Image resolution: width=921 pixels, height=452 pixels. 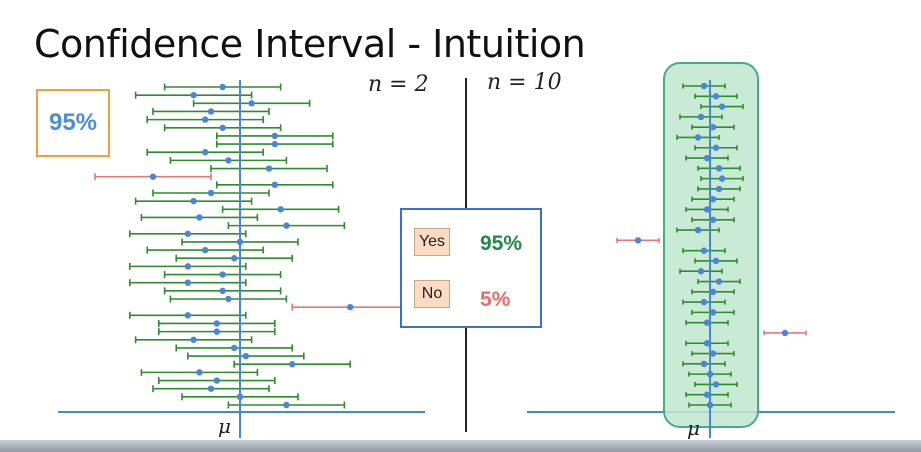 I want to click on no-tag: No, so click(x=432, y=294).